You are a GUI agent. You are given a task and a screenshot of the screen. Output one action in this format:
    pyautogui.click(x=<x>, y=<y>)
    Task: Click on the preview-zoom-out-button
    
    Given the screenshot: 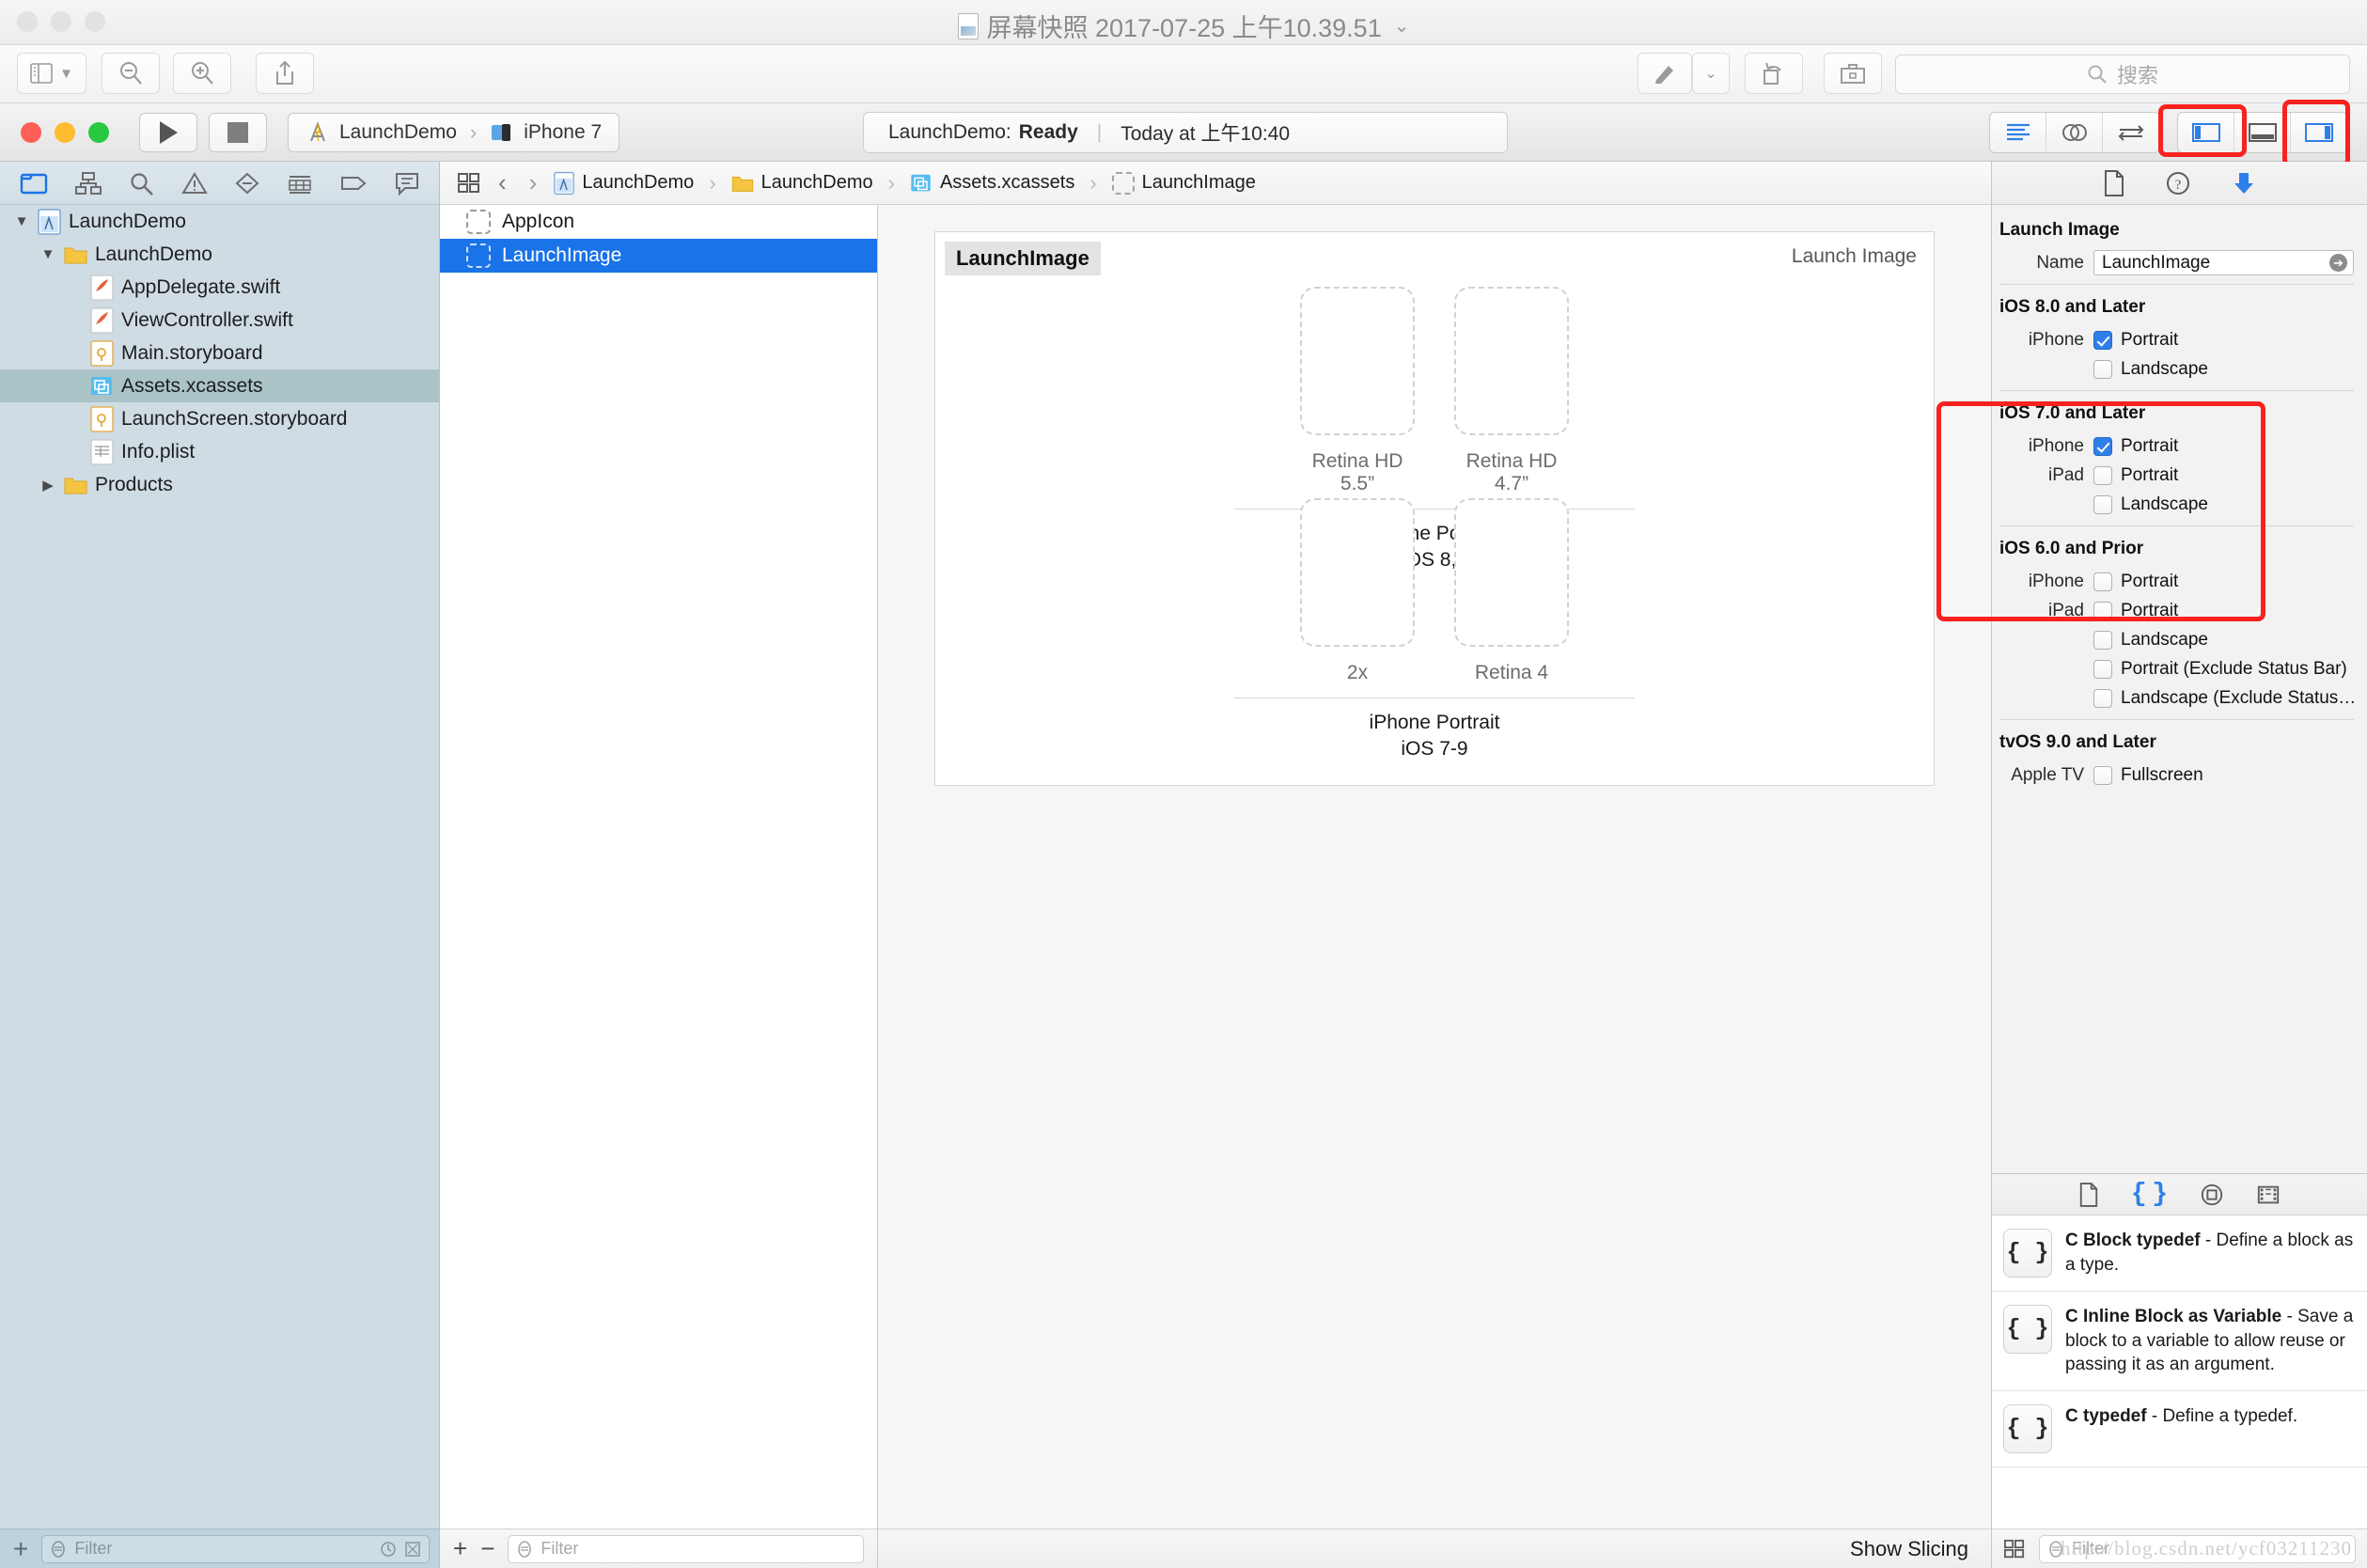 What is the action you would take?
    pyautogui.click(x=131, y=73)
    